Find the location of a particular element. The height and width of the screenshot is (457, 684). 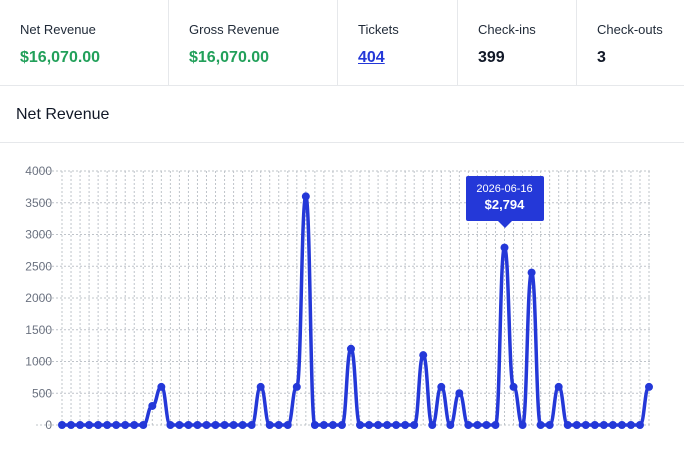

tooltip-date: 2026-06-16 is located at coordinates (504, 188).